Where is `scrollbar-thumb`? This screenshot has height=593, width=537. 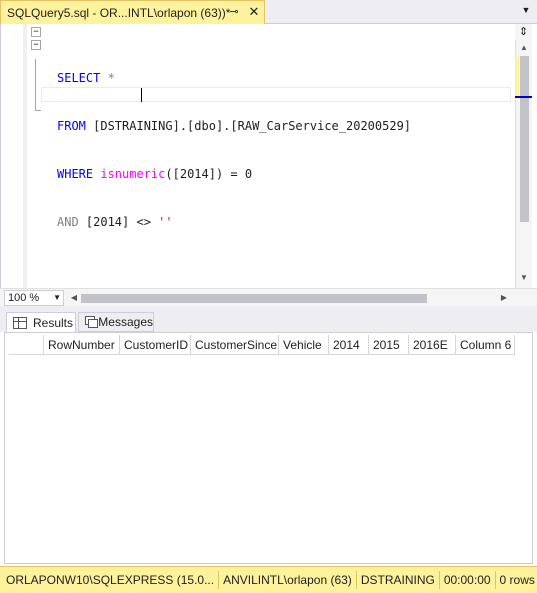
scrollbar-thumb is located at coordinates (524, 139).